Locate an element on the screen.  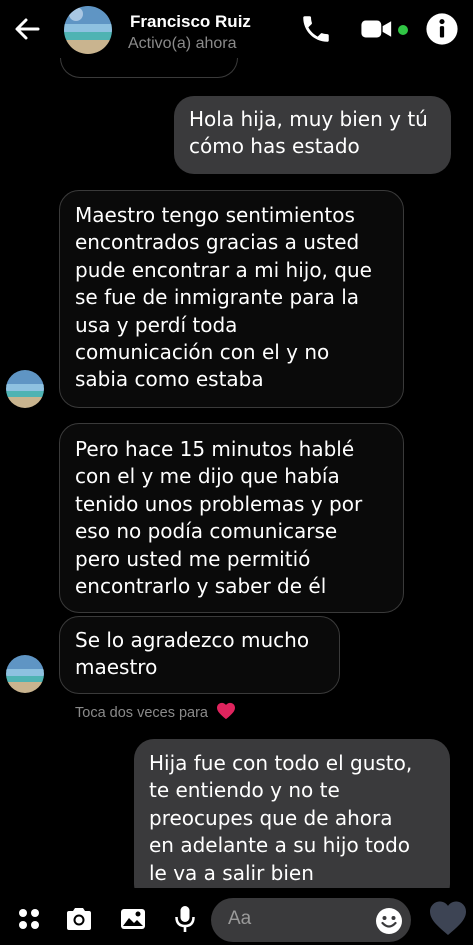
chat-header: Francisco Ruiz Activo(a) ahora is located at coordinates (236, 29).